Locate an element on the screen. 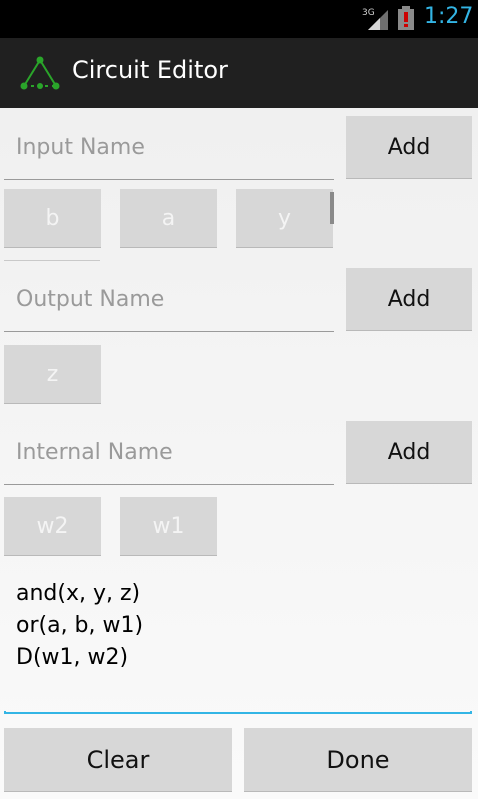 This screenshot has width=478, height=799. output-chip-z: z is located at coordinates (52, 374).